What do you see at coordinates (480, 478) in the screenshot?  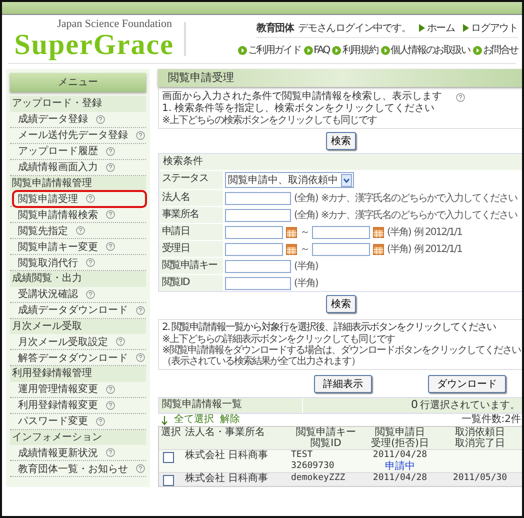 I see `table-cell: 2011/05/30` at bounding box center [480, 478].